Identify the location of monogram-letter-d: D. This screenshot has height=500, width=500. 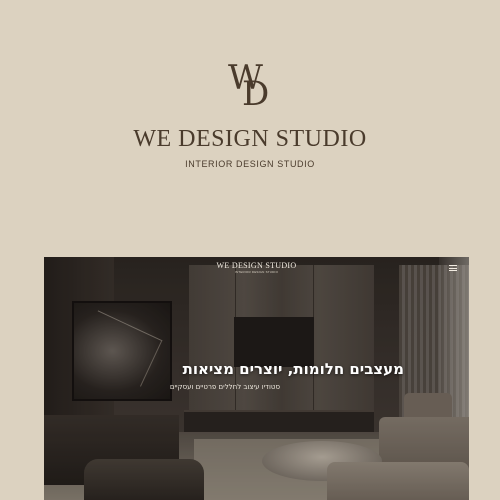
(256, 94).